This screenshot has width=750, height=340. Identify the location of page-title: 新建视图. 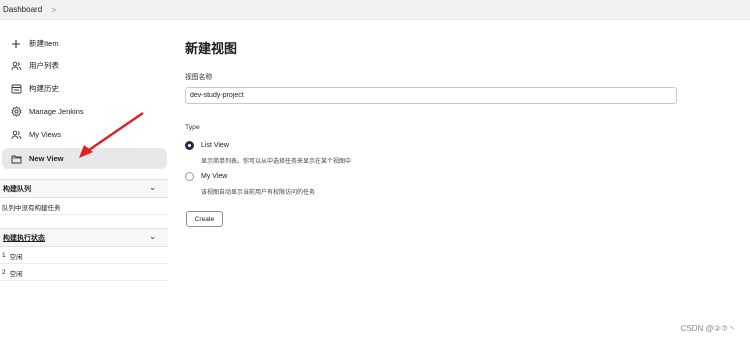
(211, 48).